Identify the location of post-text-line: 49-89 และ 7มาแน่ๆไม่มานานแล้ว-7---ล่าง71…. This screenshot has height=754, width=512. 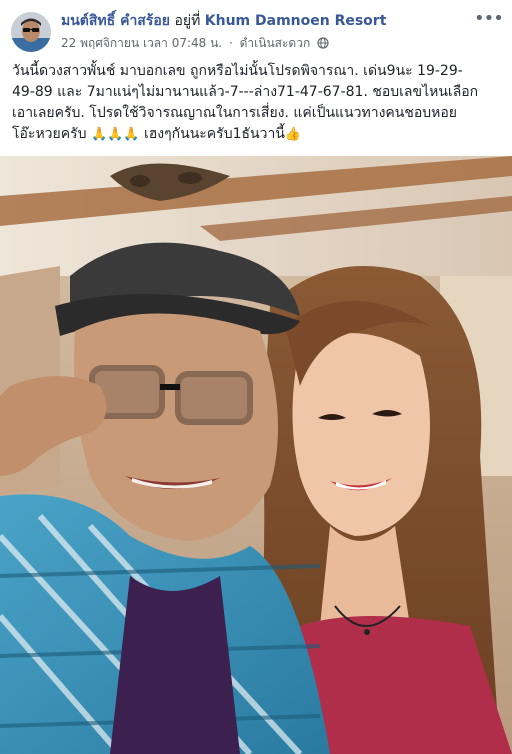
(245, 92).